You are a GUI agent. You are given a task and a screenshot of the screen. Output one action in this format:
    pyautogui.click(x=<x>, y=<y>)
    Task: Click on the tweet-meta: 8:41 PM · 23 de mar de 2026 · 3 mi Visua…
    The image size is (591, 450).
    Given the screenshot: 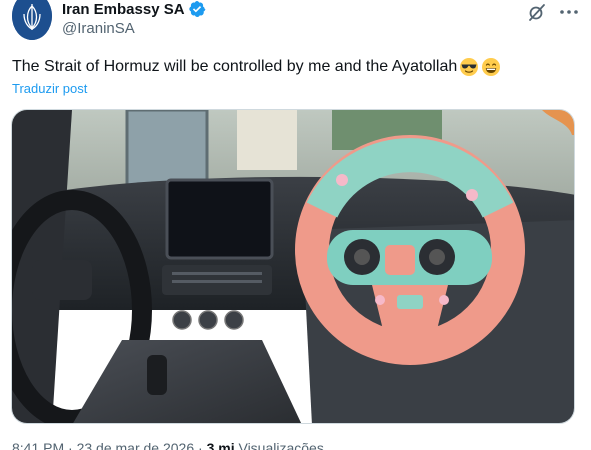 What is the action you would take?
    pyautogui.click(x=168, y=445)
    